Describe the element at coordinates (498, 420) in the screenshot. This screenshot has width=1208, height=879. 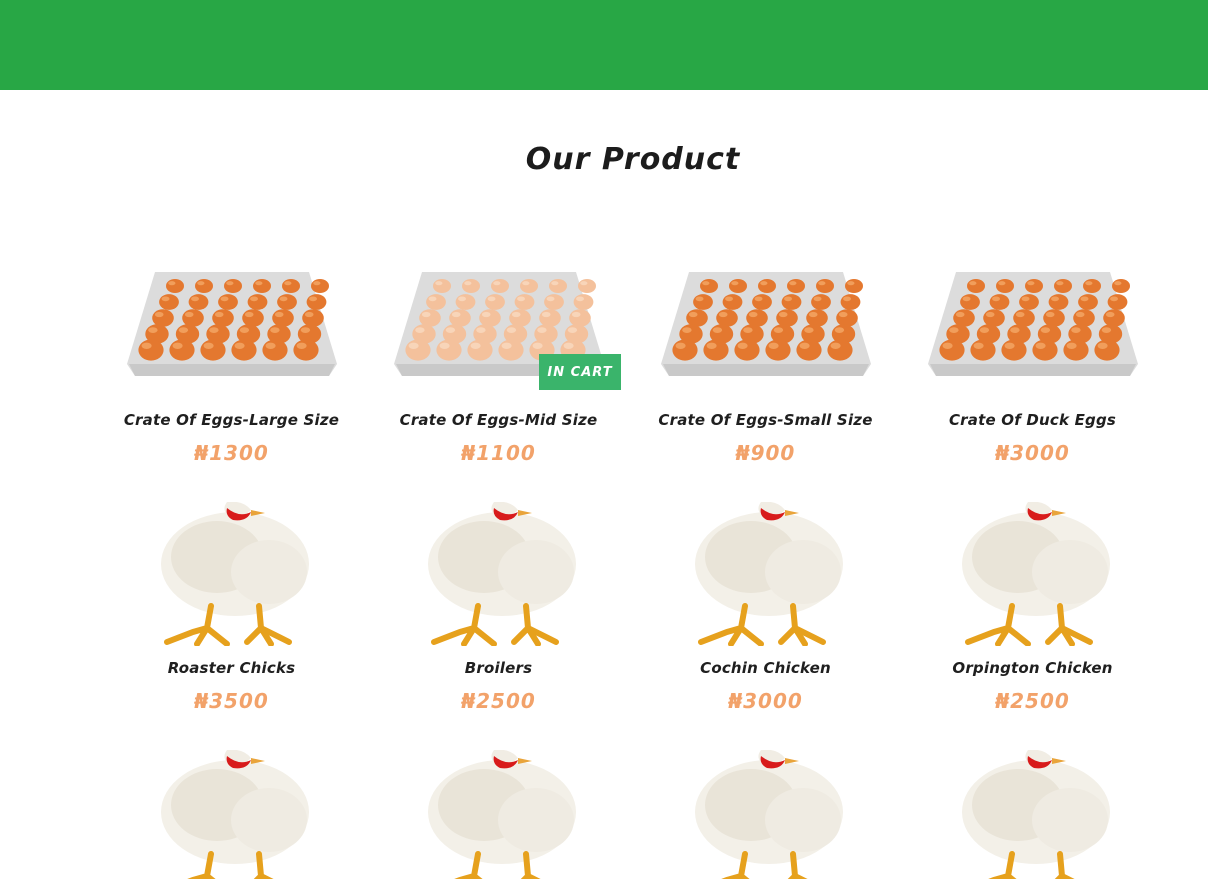
I see `product-name: Crate Of Eggs-Mid Size` at that location.